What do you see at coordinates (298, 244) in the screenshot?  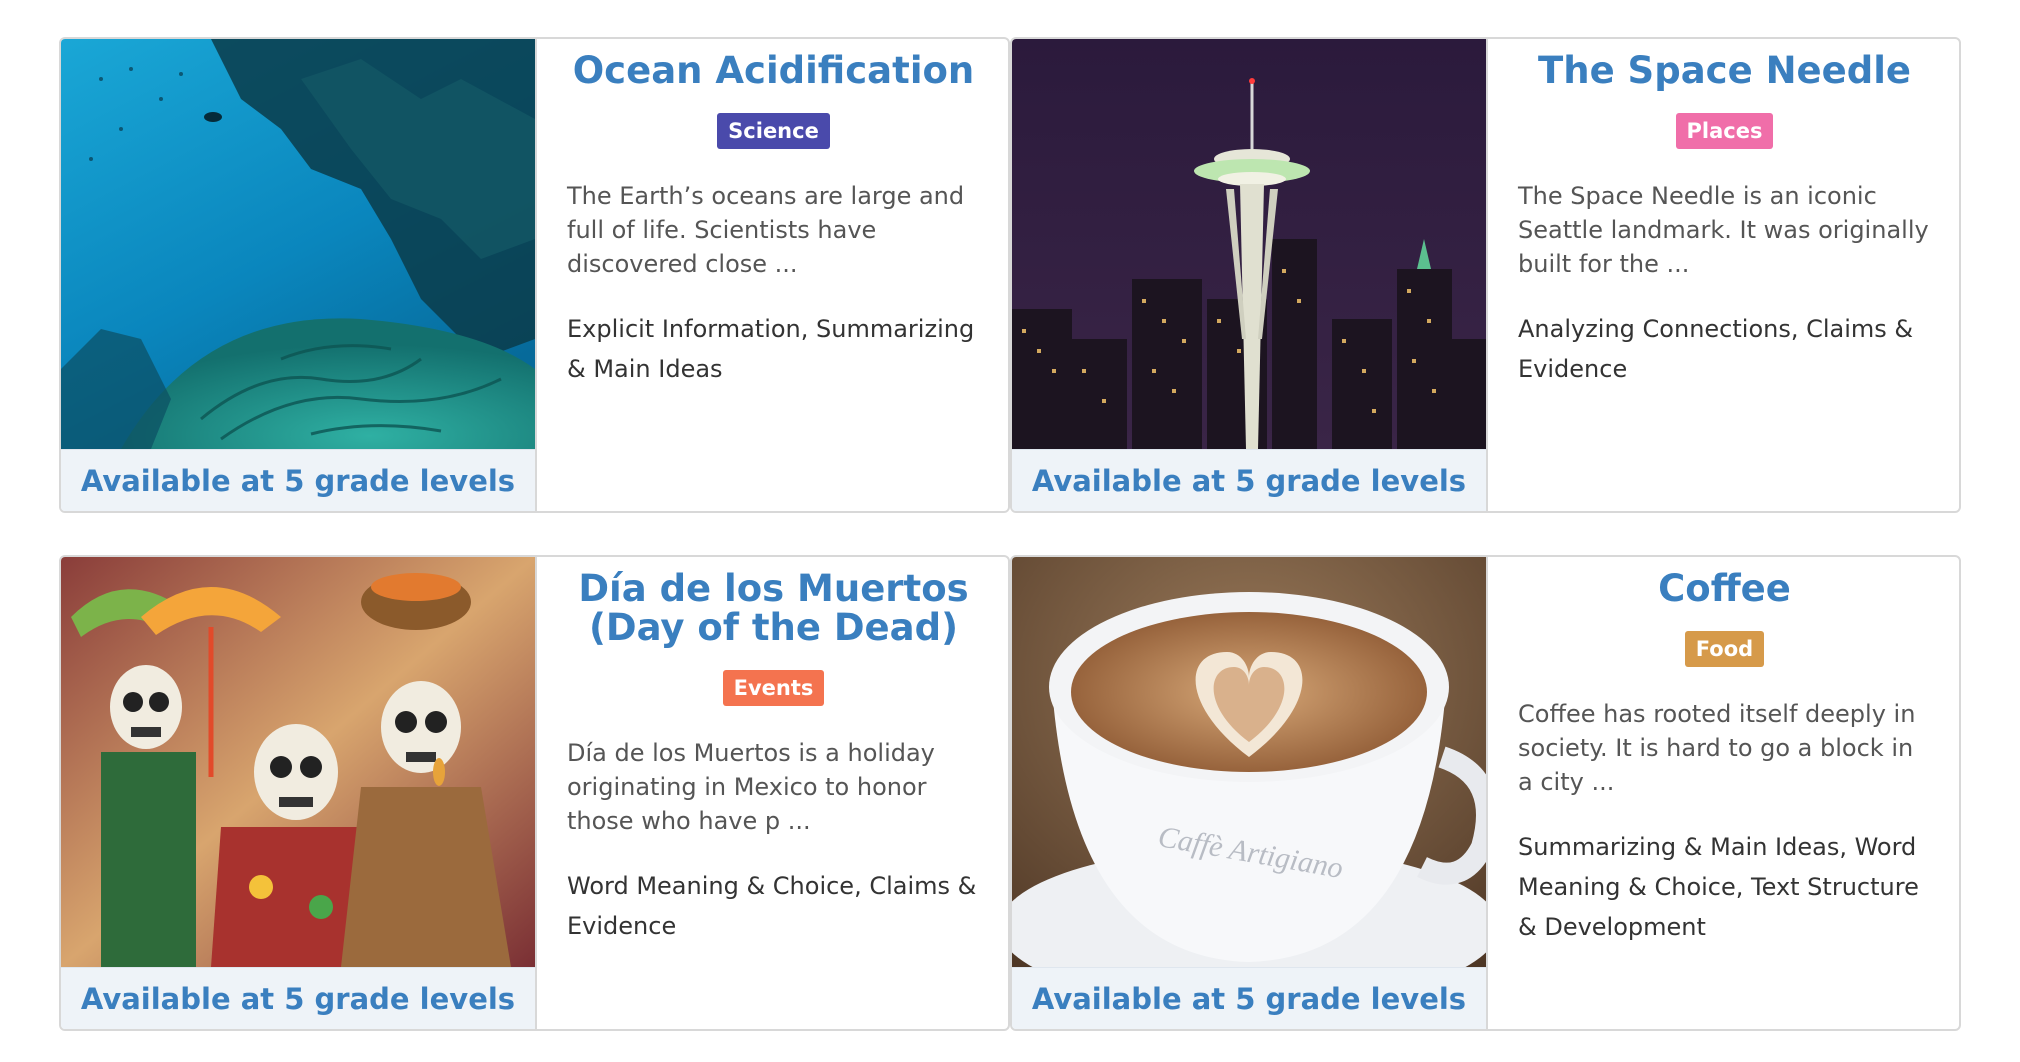 I see `coral-reef-photo` at bounding box center [298, 244].